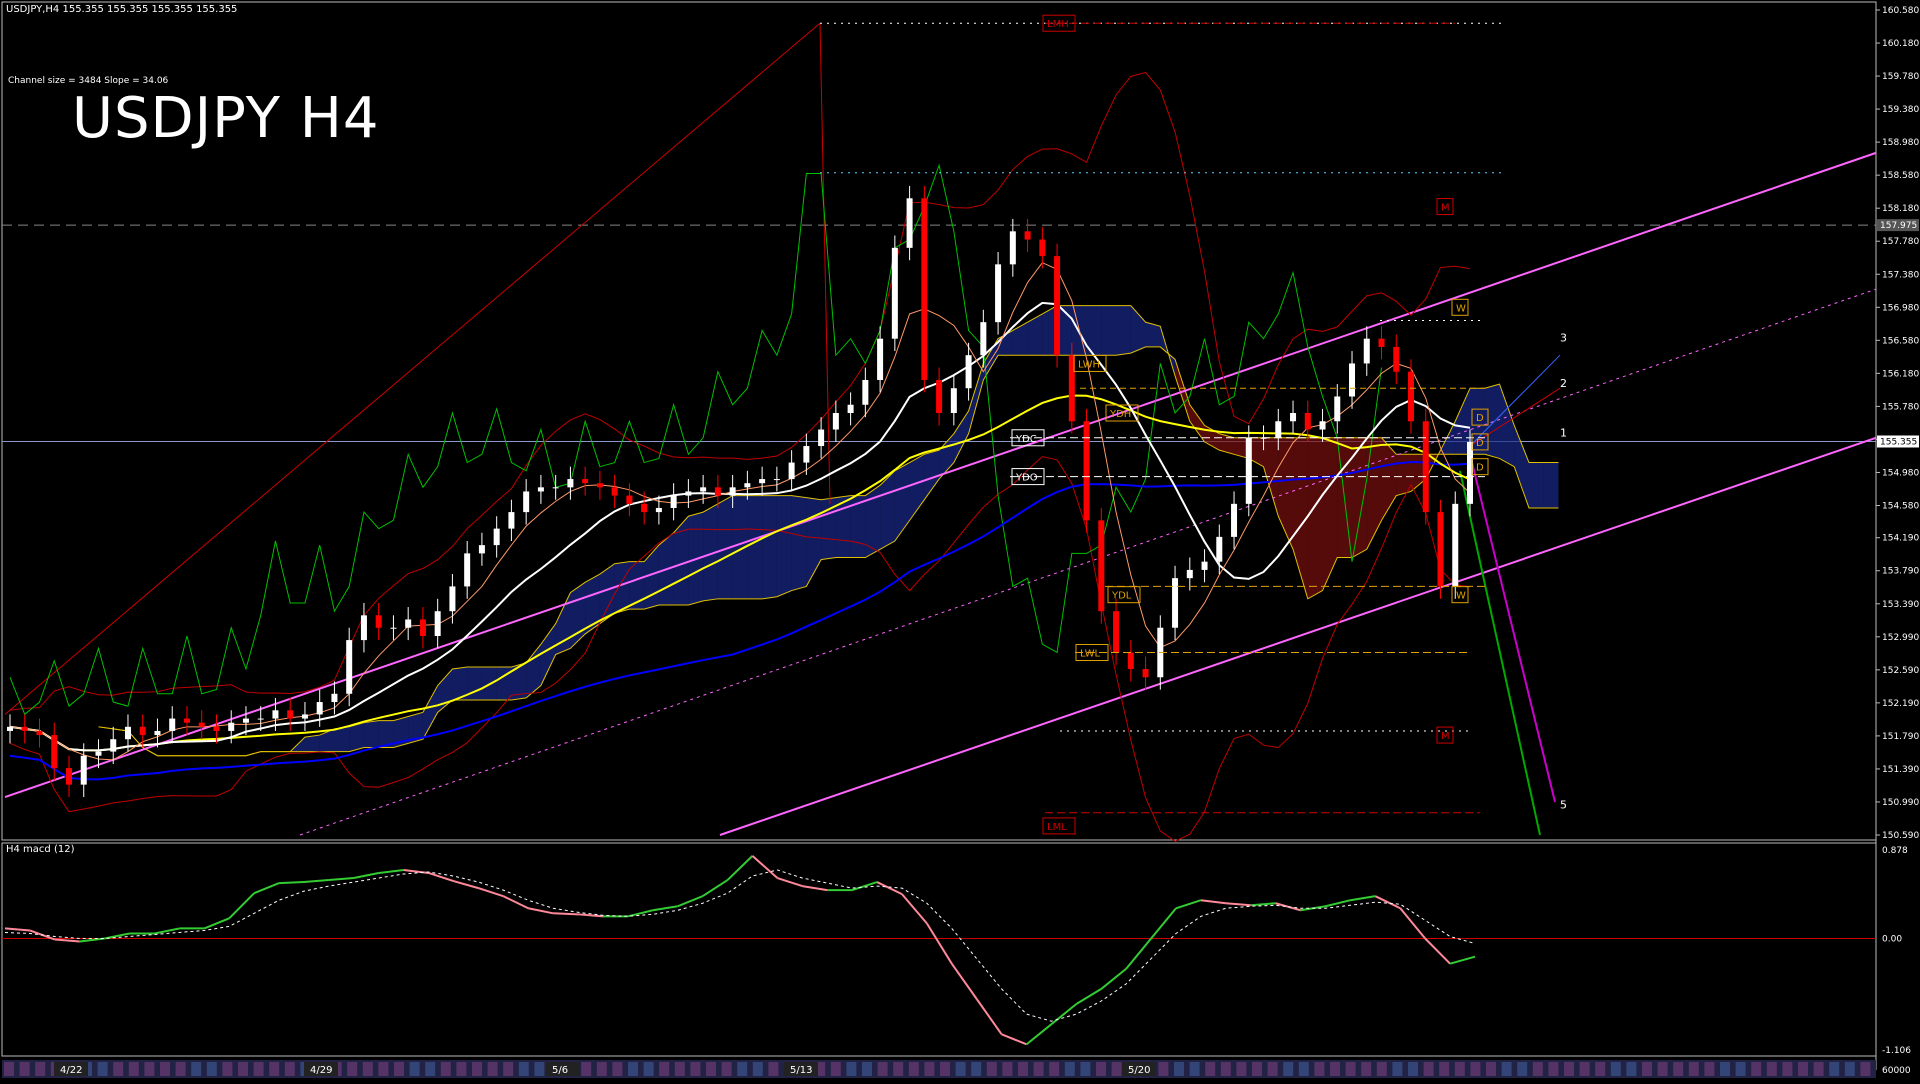 The height and width of the screenshot is (1084, 1920). I want to click on chart-title: USDJPY H4, so click(226, 118).